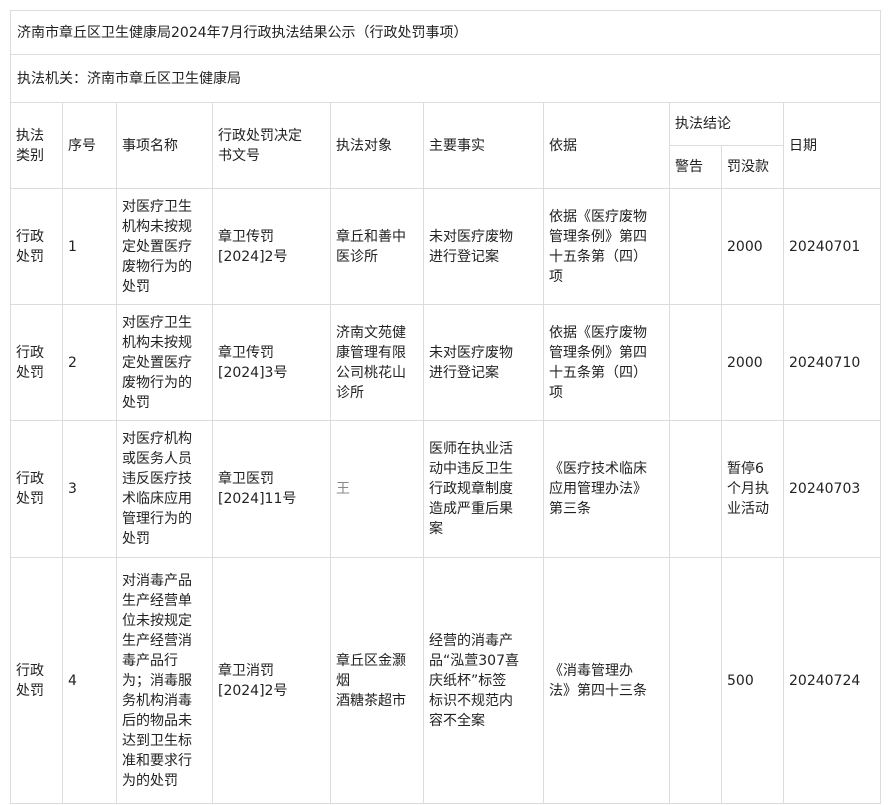 The image size is (894, 805). Describe the element at coordinates (239, 155) in the screenshot. I see `header-doc-no-line2: 书文号` at that location.